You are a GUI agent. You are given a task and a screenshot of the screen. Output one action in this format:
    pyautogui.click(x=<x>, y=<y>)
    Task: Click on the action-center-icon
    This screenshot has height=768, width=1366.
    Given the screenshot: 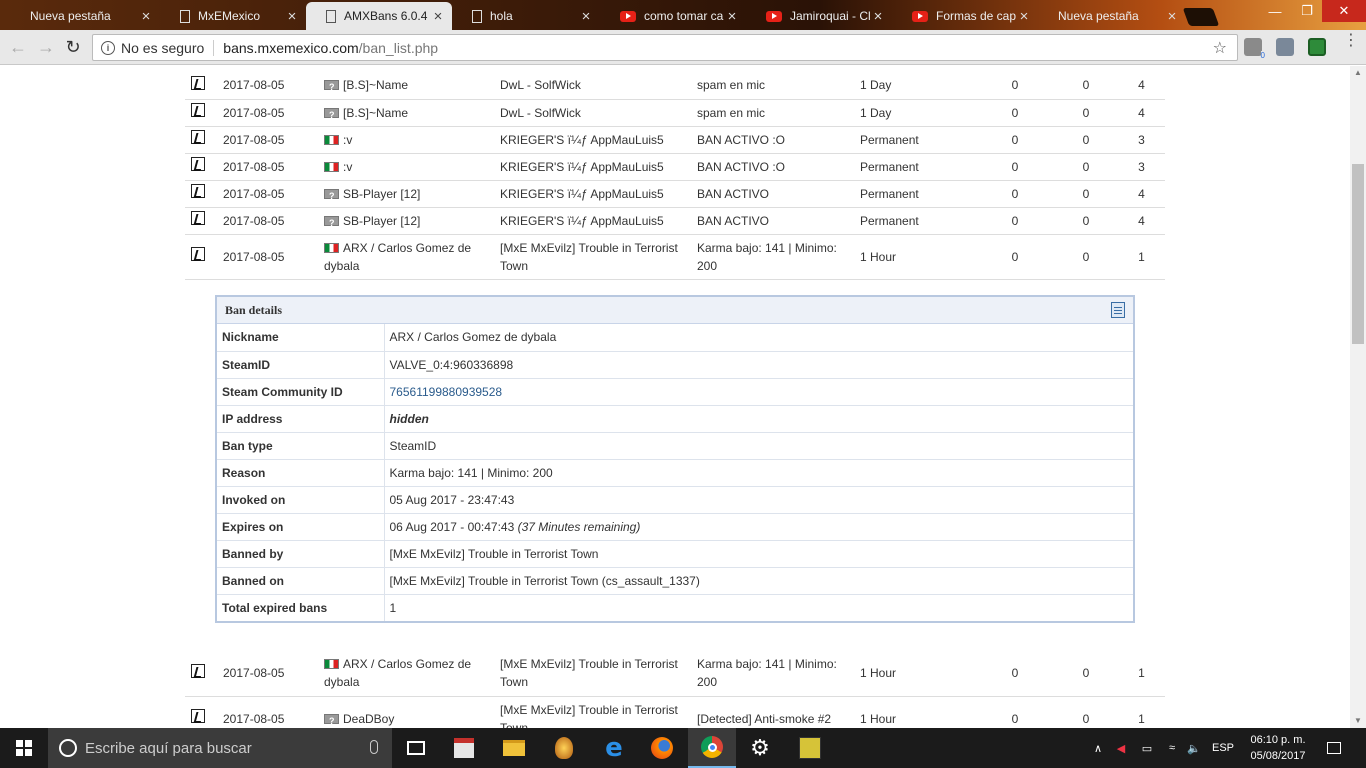 What is the action you would take?
    pyautogui.click(x=1334, y=748)
    